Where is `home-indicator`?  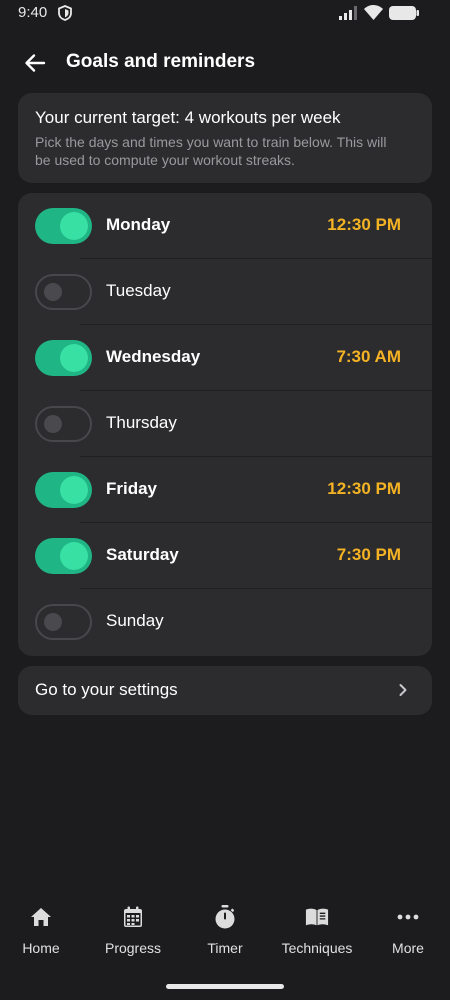
home-indicator is located at coordinates (225, 986).